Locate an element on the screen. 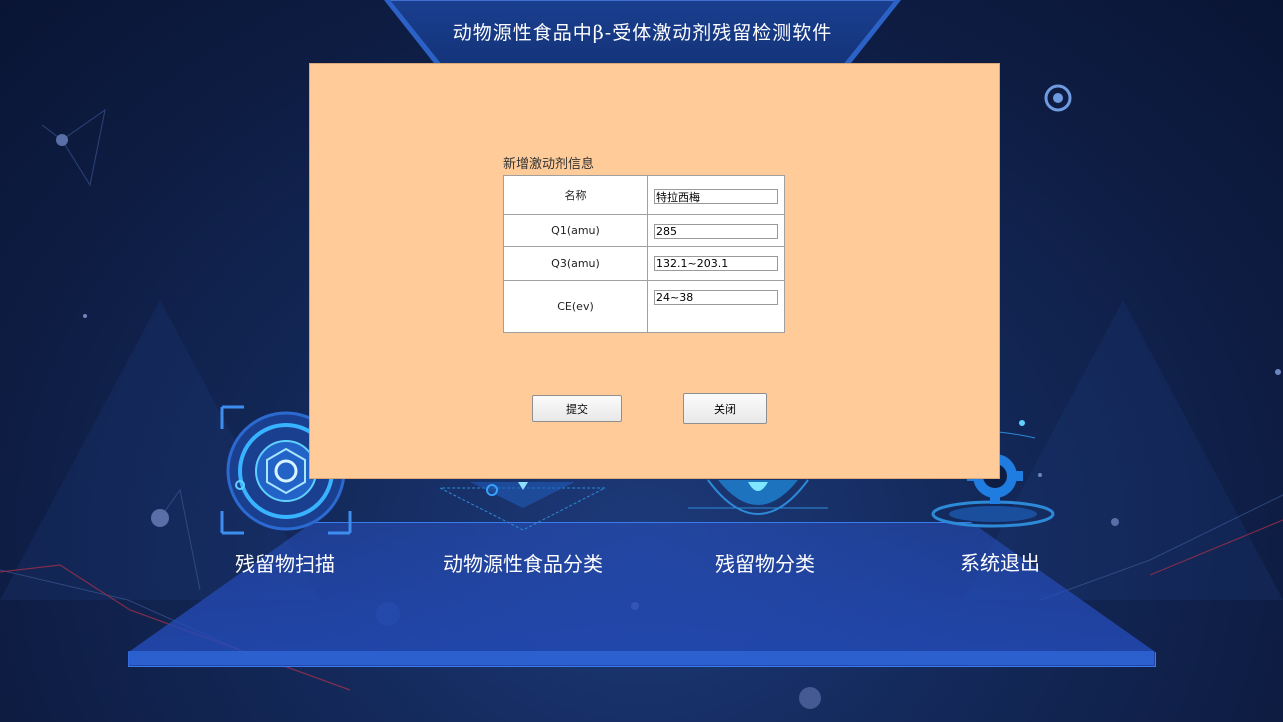  ce-label: CE(ev) is located at coordinates (575, 306).